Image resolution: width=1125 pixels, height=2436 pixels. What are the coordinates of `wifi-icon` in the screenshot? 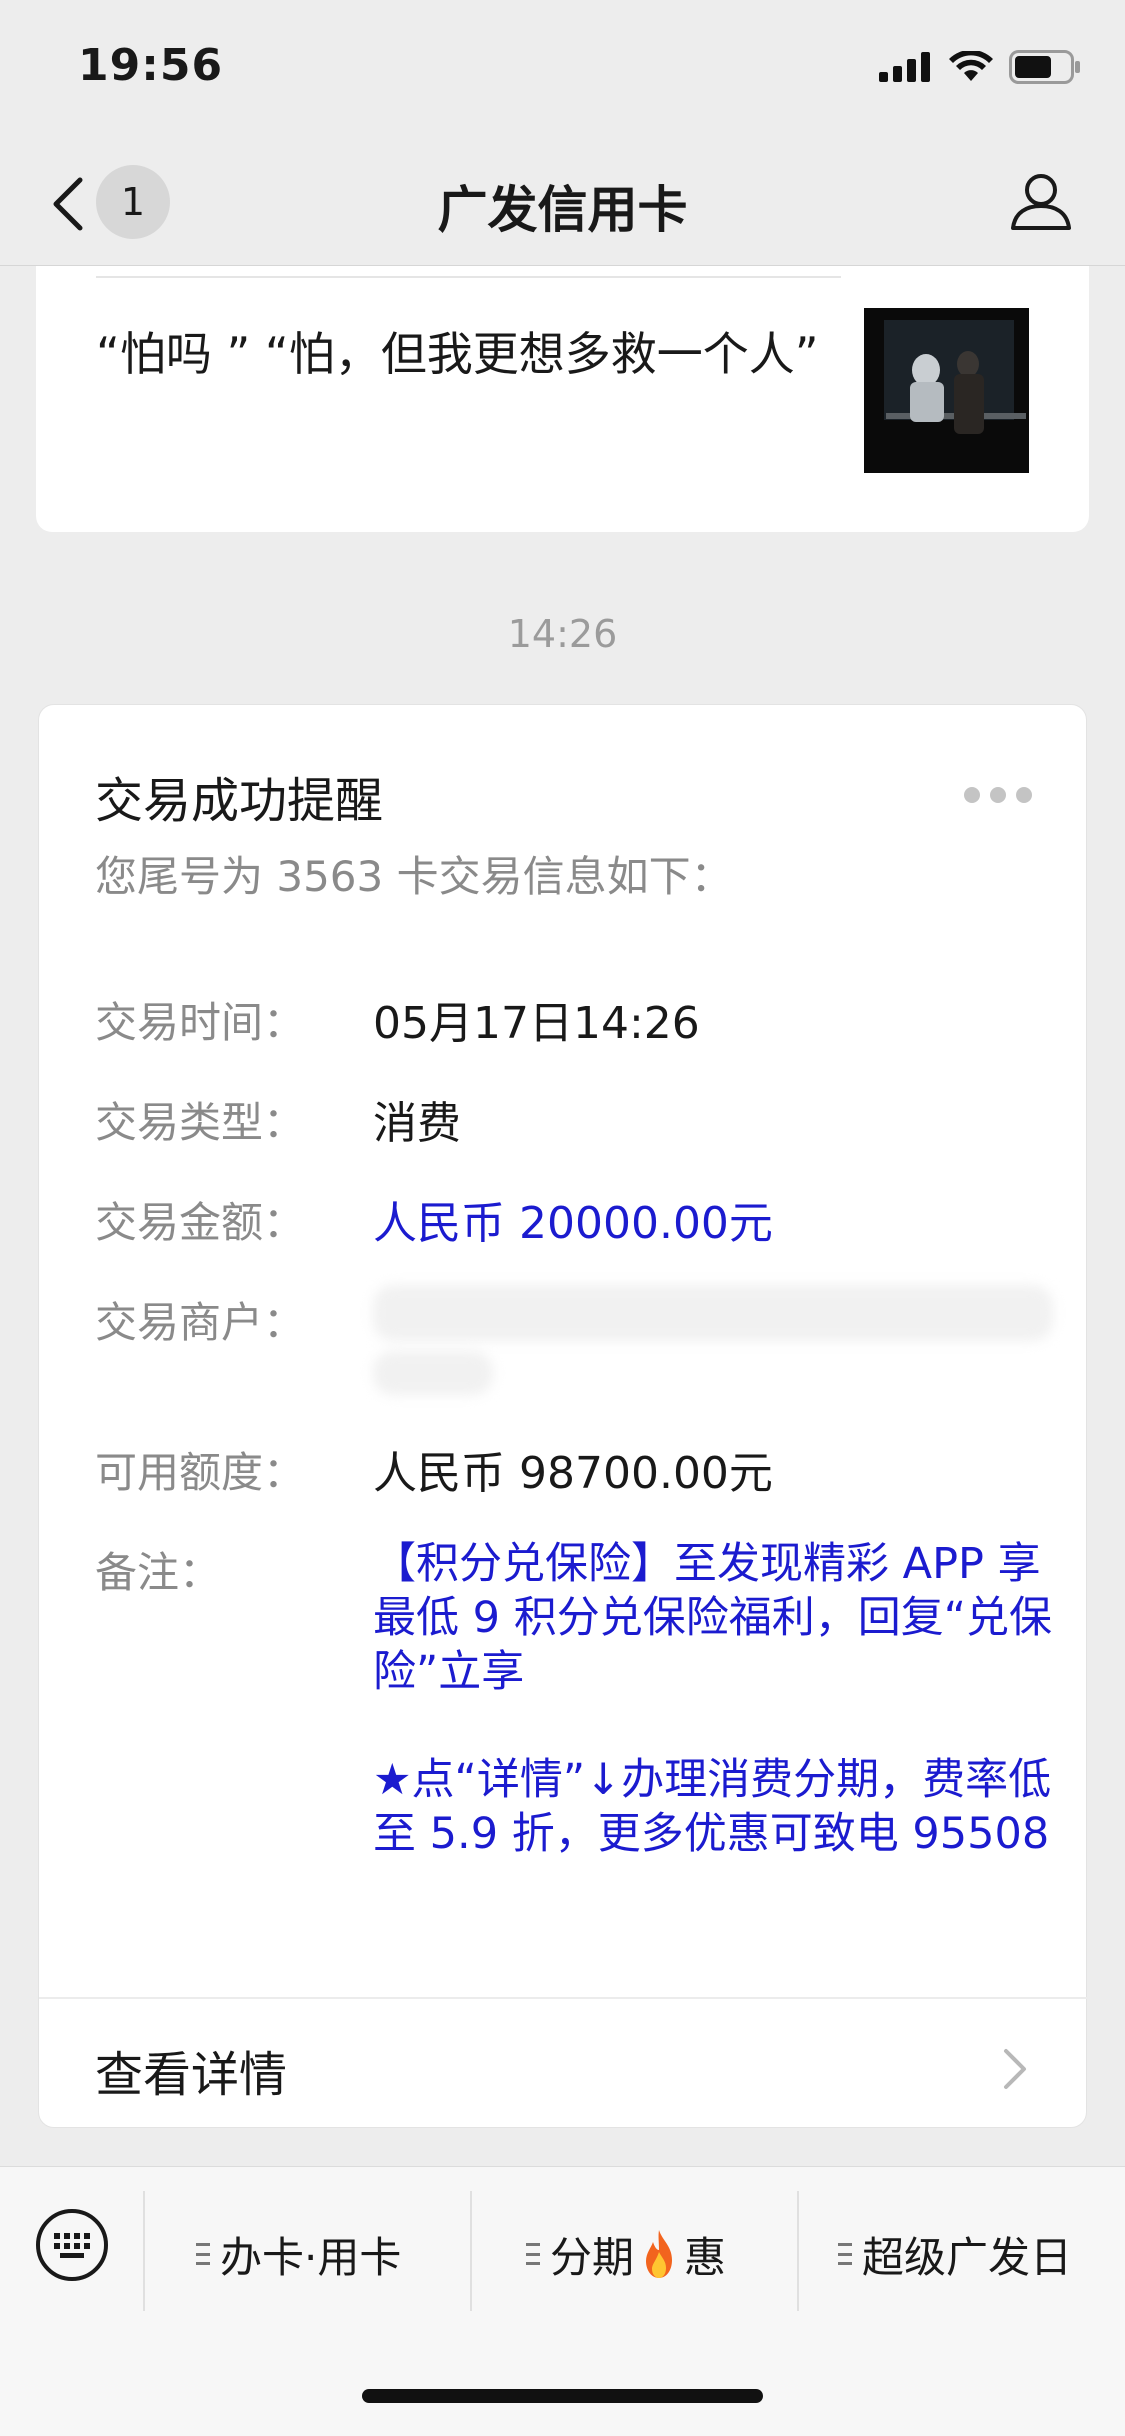 It's located at (971, 66).